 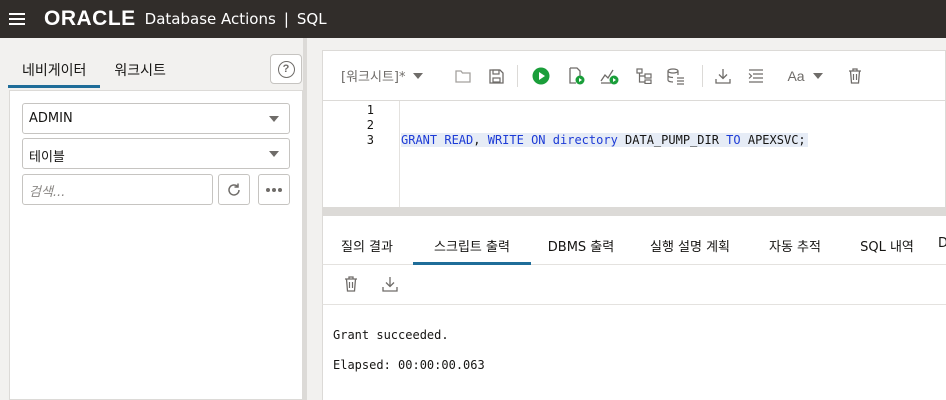 I want to click on line-number: 1, so click(x=370, y=110).